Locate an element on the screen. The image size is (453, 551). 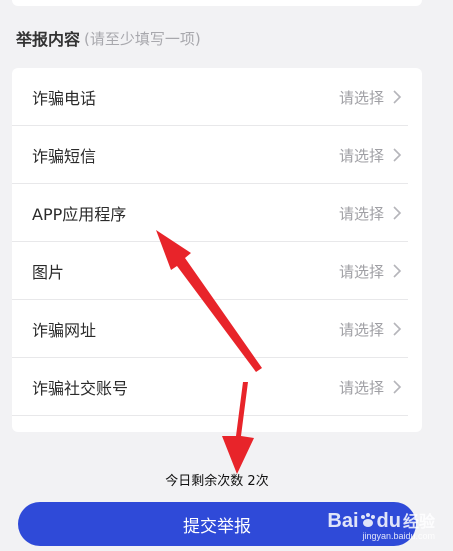
row-label: 图片 is located at coordinates (48, 272).